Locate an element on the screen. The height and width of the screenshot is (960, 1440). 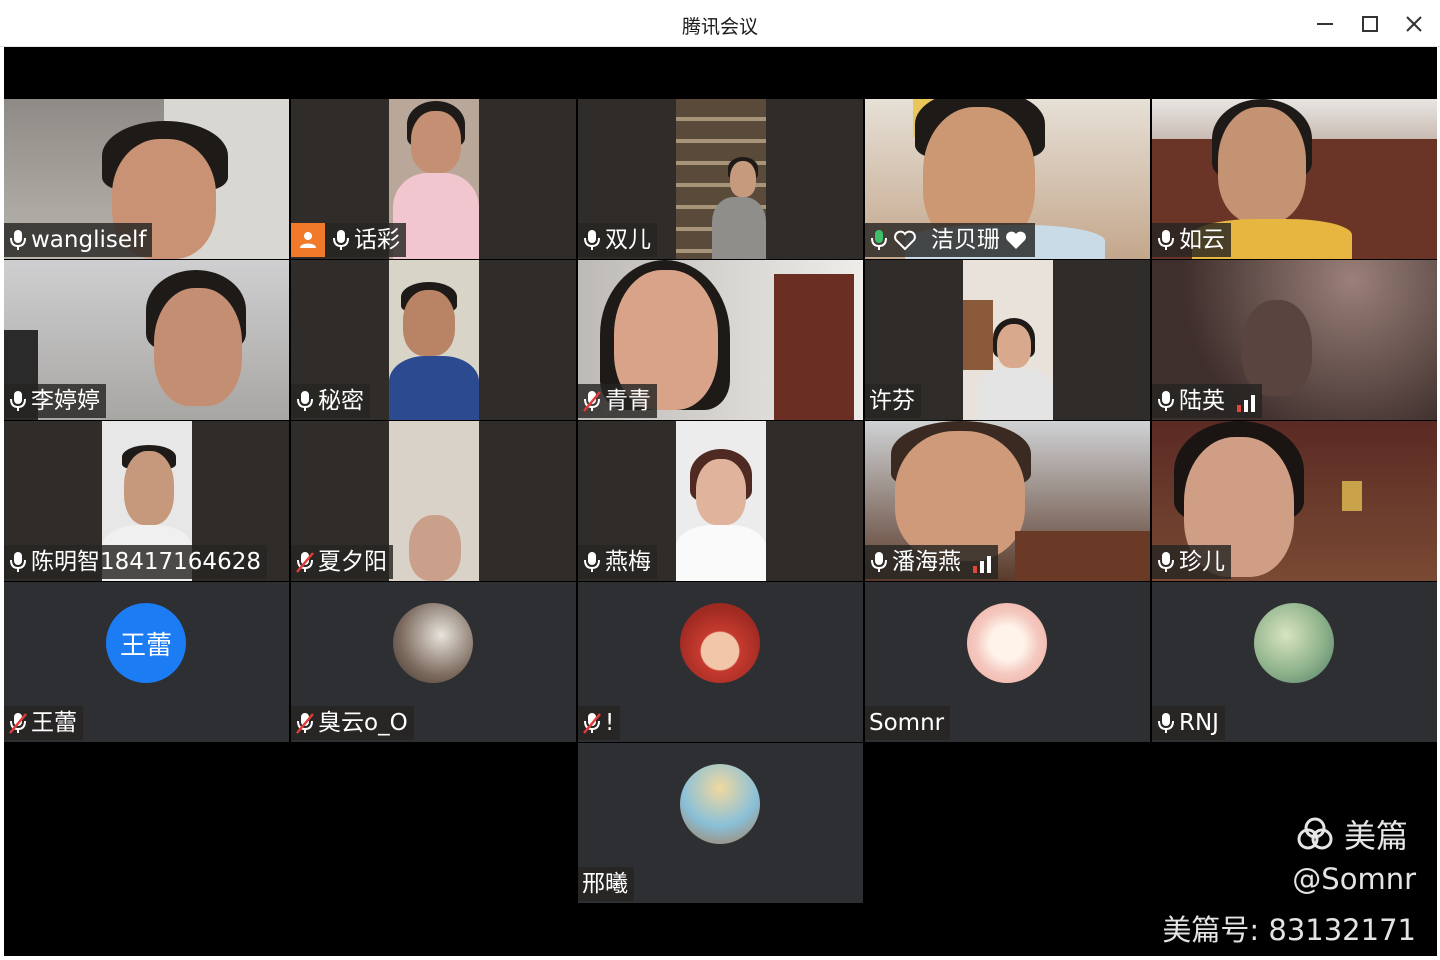
name-label: 珍儿 is located at coordinates (1191, 562).